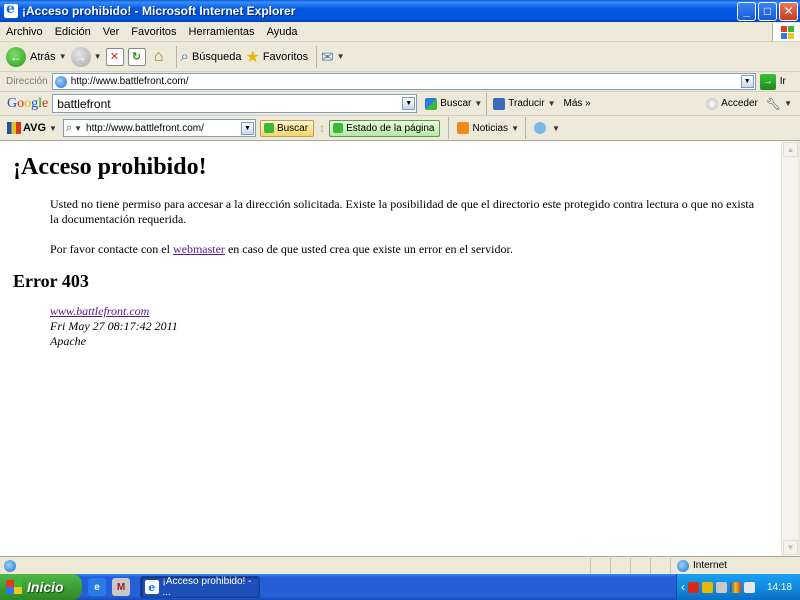 The height and width of the screenshot is (600, 800). I want to click on tray-expand-icon: ‹, so click(683, 587).